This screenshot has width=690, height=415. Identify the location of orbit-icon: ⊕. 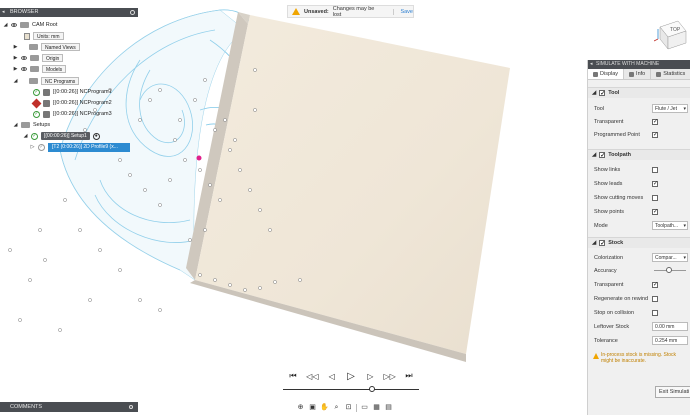
(300, 407).